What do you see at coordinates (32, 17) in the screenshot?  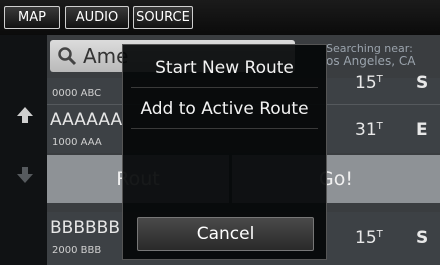 I see `tab-map: MAP` at bounding box center [32, 17].